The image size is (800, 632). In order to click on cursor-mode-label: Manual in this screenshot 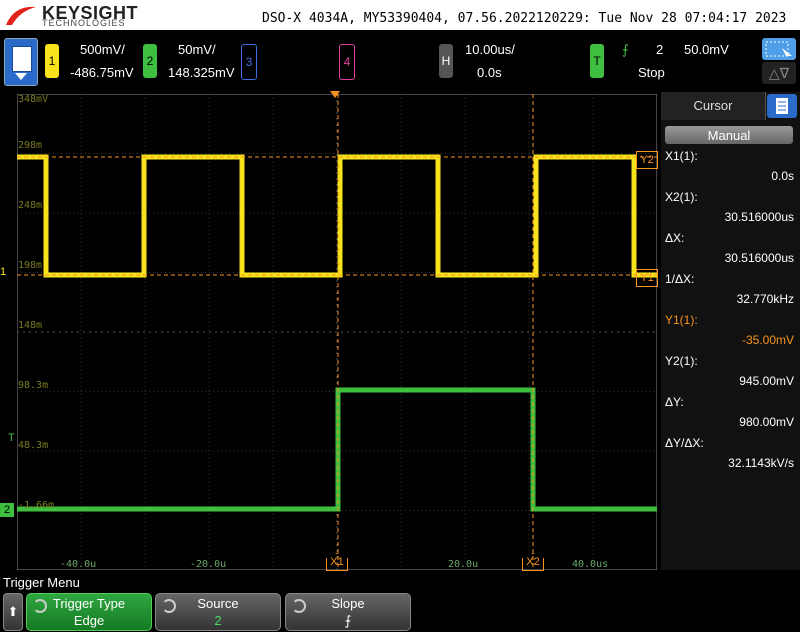, I will do `click(729, 135)`.